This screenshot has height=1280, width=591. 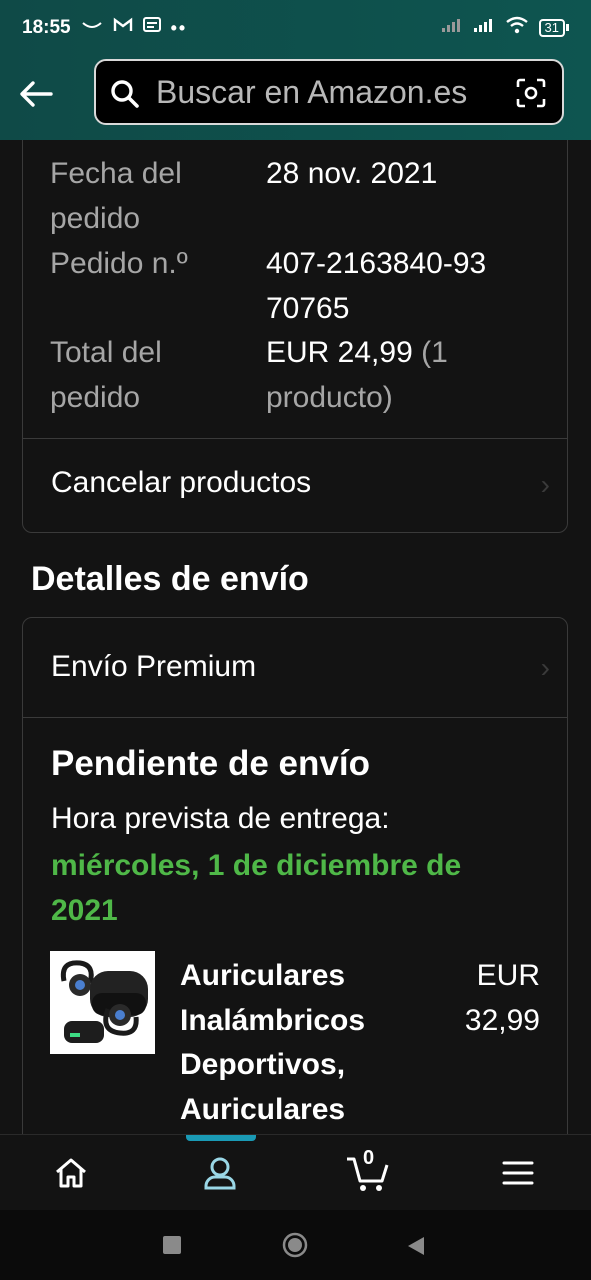 I want to click on order-total-label: Total del pedido, so click(x=106, y=375).